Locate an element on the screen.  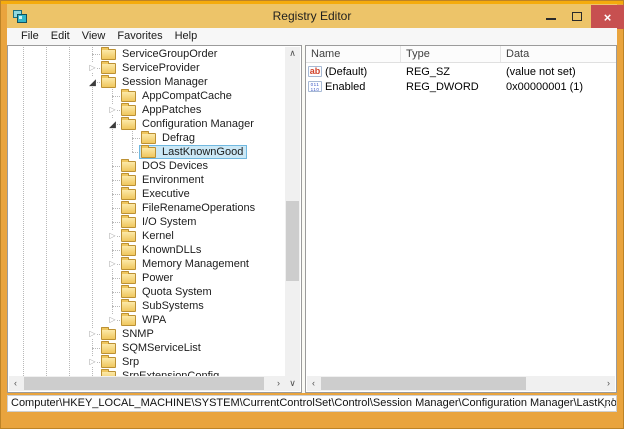
tree-item-quota-system: Quota System is located at coordinates (147, 292).